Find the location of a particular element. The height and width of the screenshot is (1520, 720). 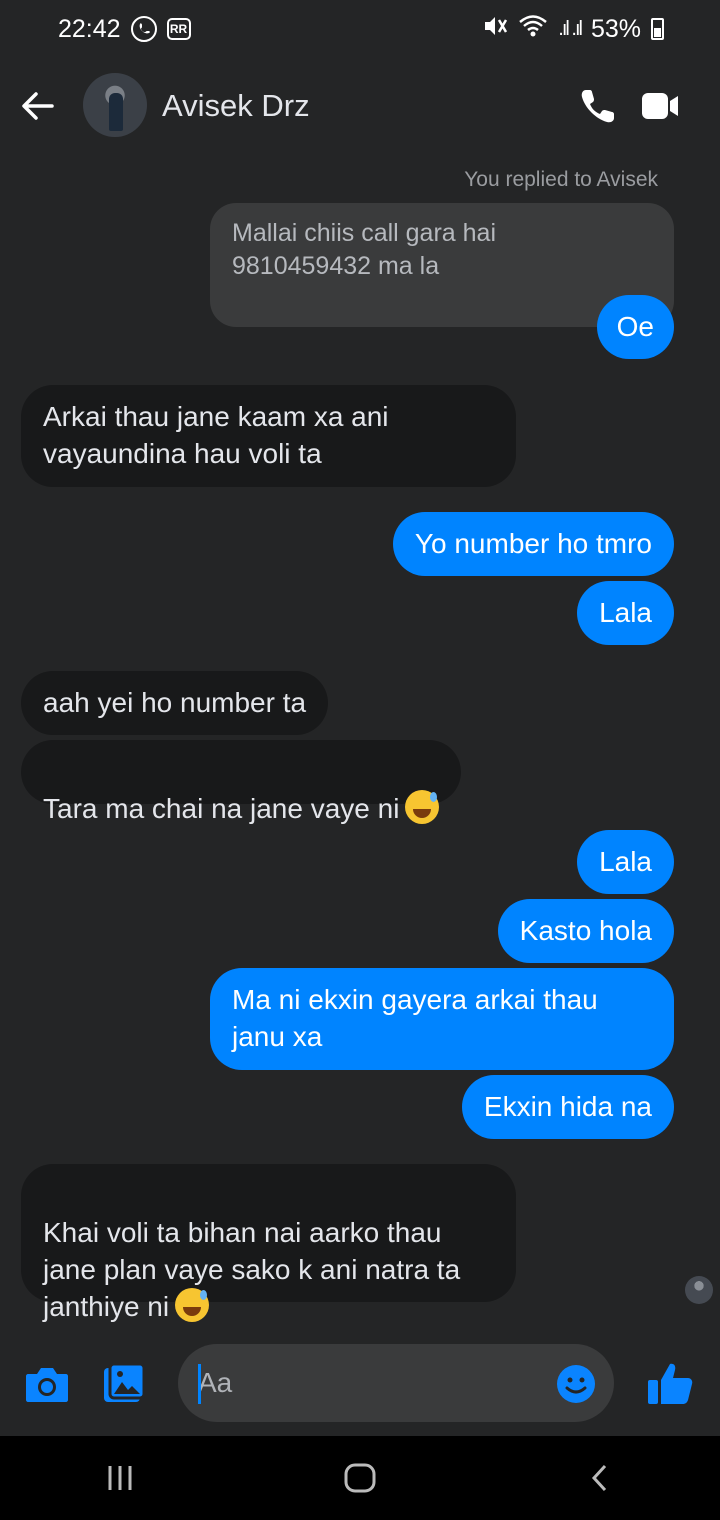

battery-icon is located at coordinates (657, 29).